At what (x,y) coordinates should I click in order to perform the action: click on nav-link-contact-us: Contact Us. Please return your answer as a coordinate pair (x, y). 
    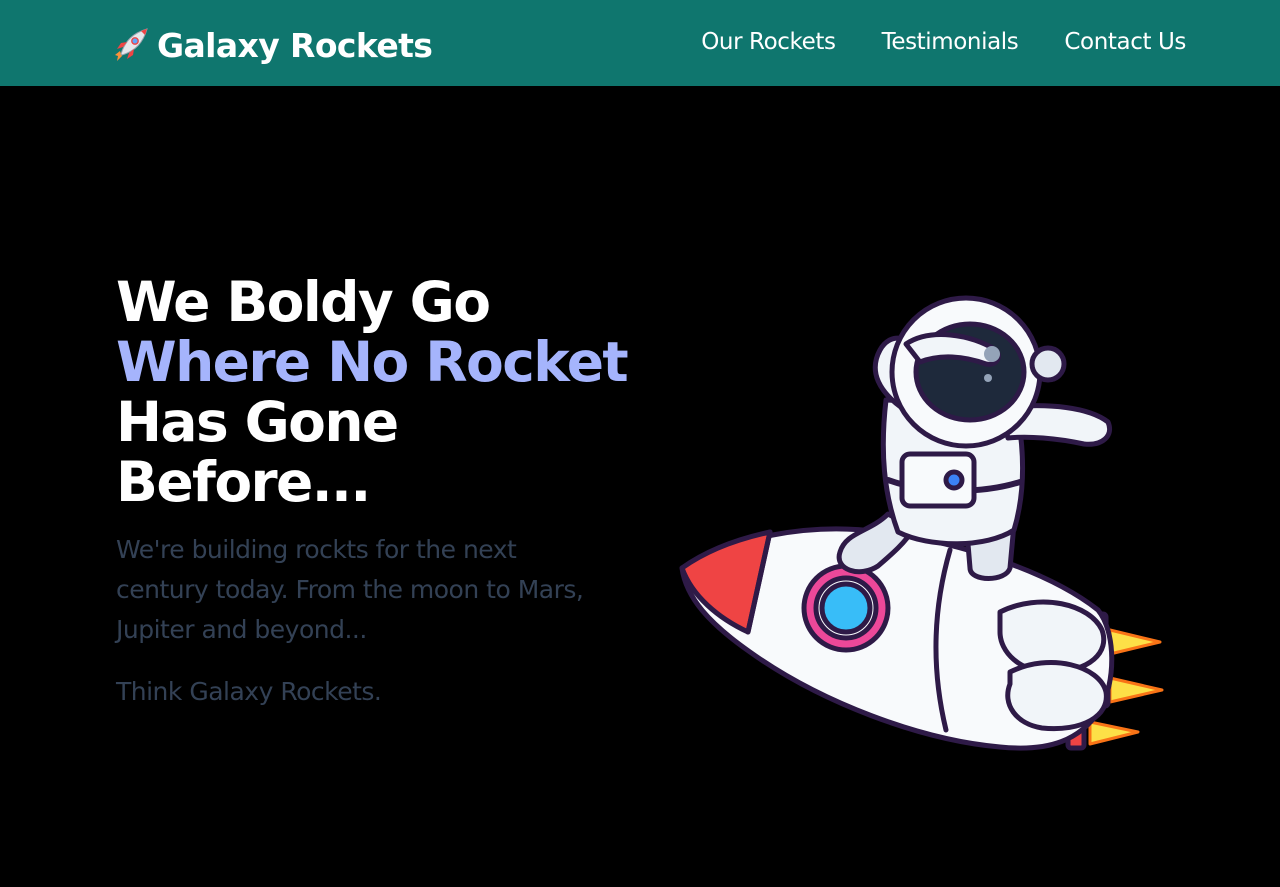
    Looking at the image, I should click on (1125, 42).